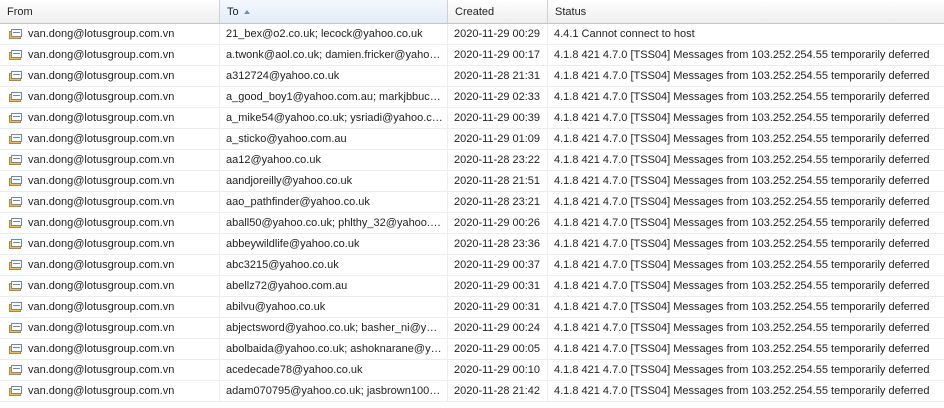 The image size is (944, 408). Describe the element at coordinates (497, 265) in the screenshot. I see `cell-created-text: 2020-11-29 00:37` at that location.